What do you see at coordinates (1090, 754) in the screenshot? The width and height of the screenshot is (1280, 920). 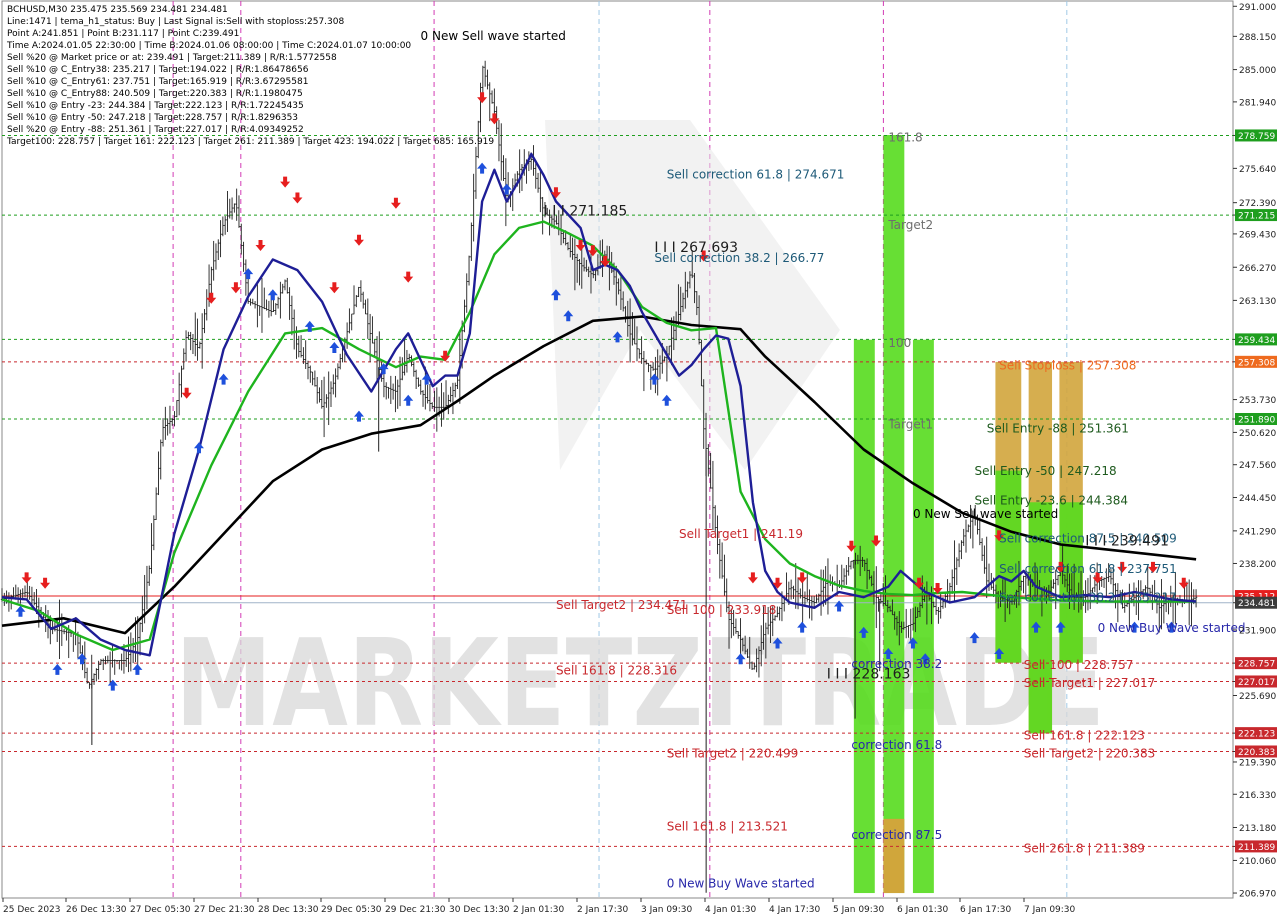 I see `chart-annotation: Sell Target2 | 220.383` at bounding box center [1090, 754].